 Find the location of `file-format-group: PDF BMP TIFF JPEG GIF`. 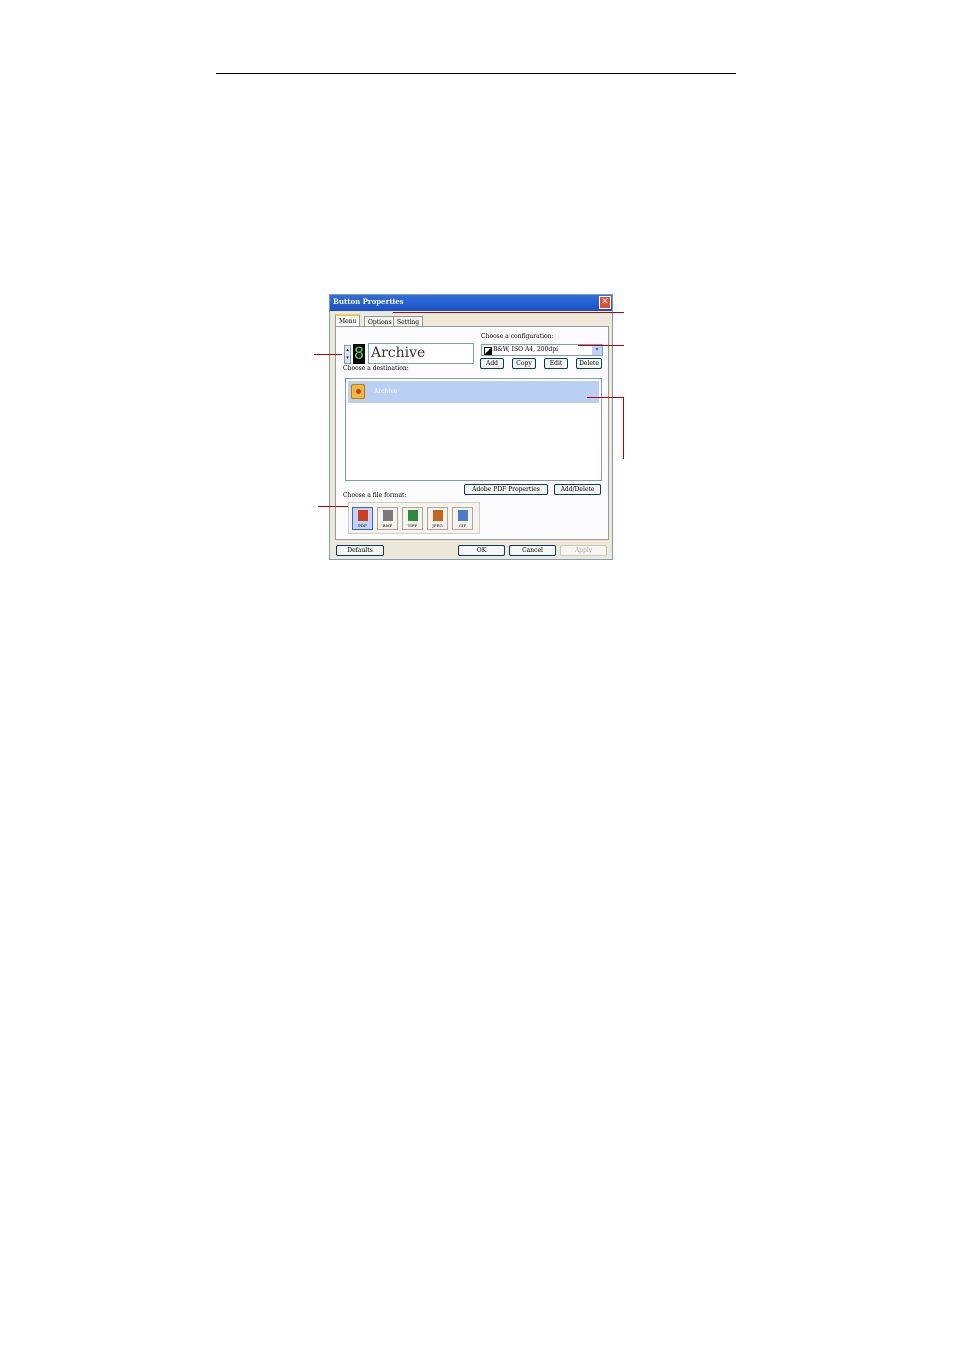

file-format-group: PDF BMP TIFF JPEG GIF is located at coordinates (414, 518).